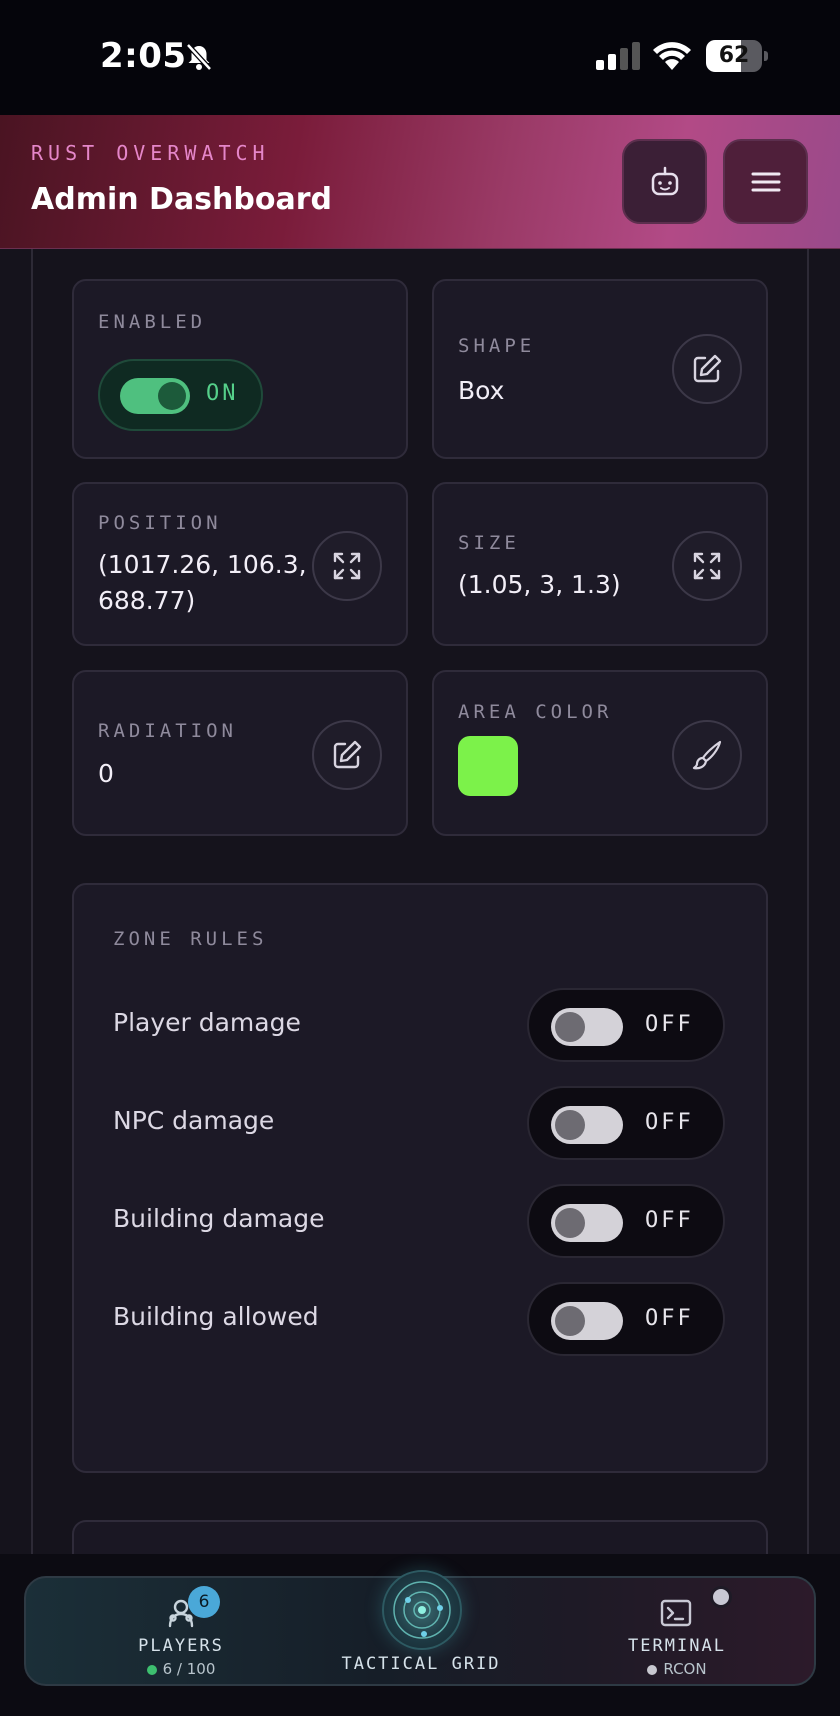  Describe the element at coordinates (160, 523) in the screenshot. I see `position-label: POSITION` at that location.